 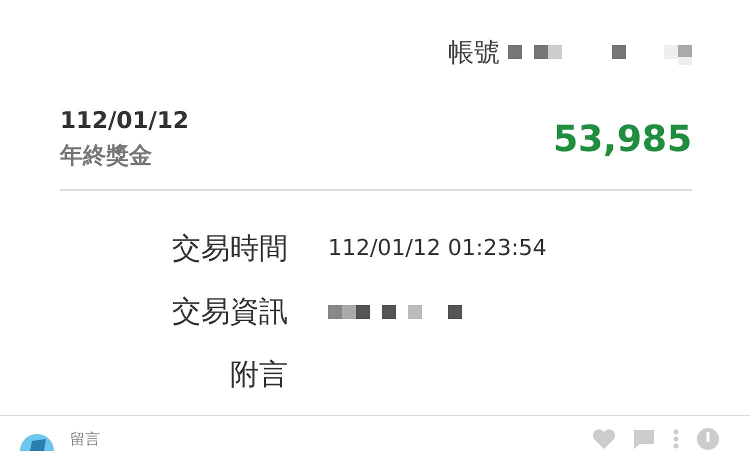 I want to click on comment-icon, so click(x=644, y=439).